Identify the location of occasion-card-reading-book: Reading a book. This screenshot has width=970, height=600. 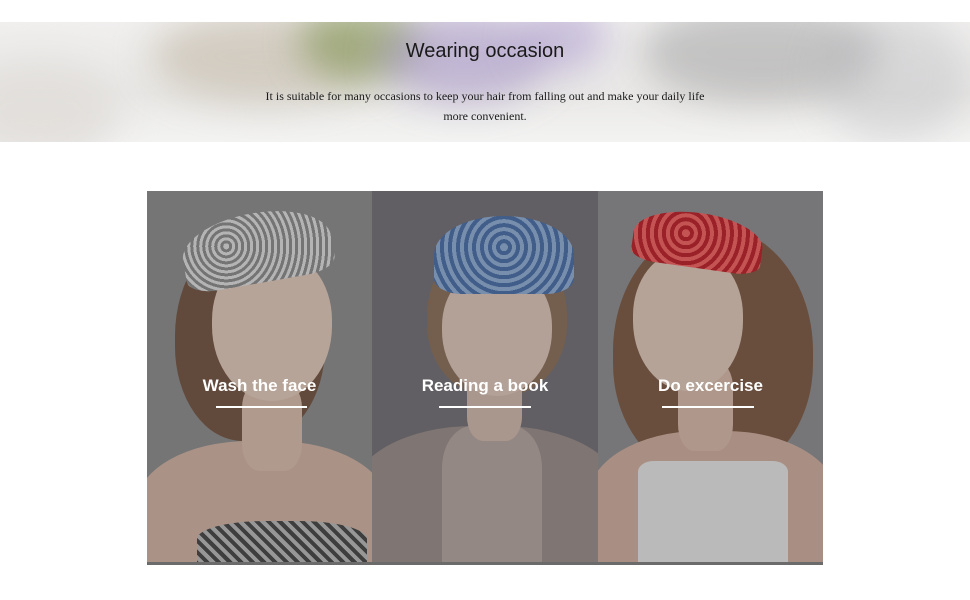
(485, 376).